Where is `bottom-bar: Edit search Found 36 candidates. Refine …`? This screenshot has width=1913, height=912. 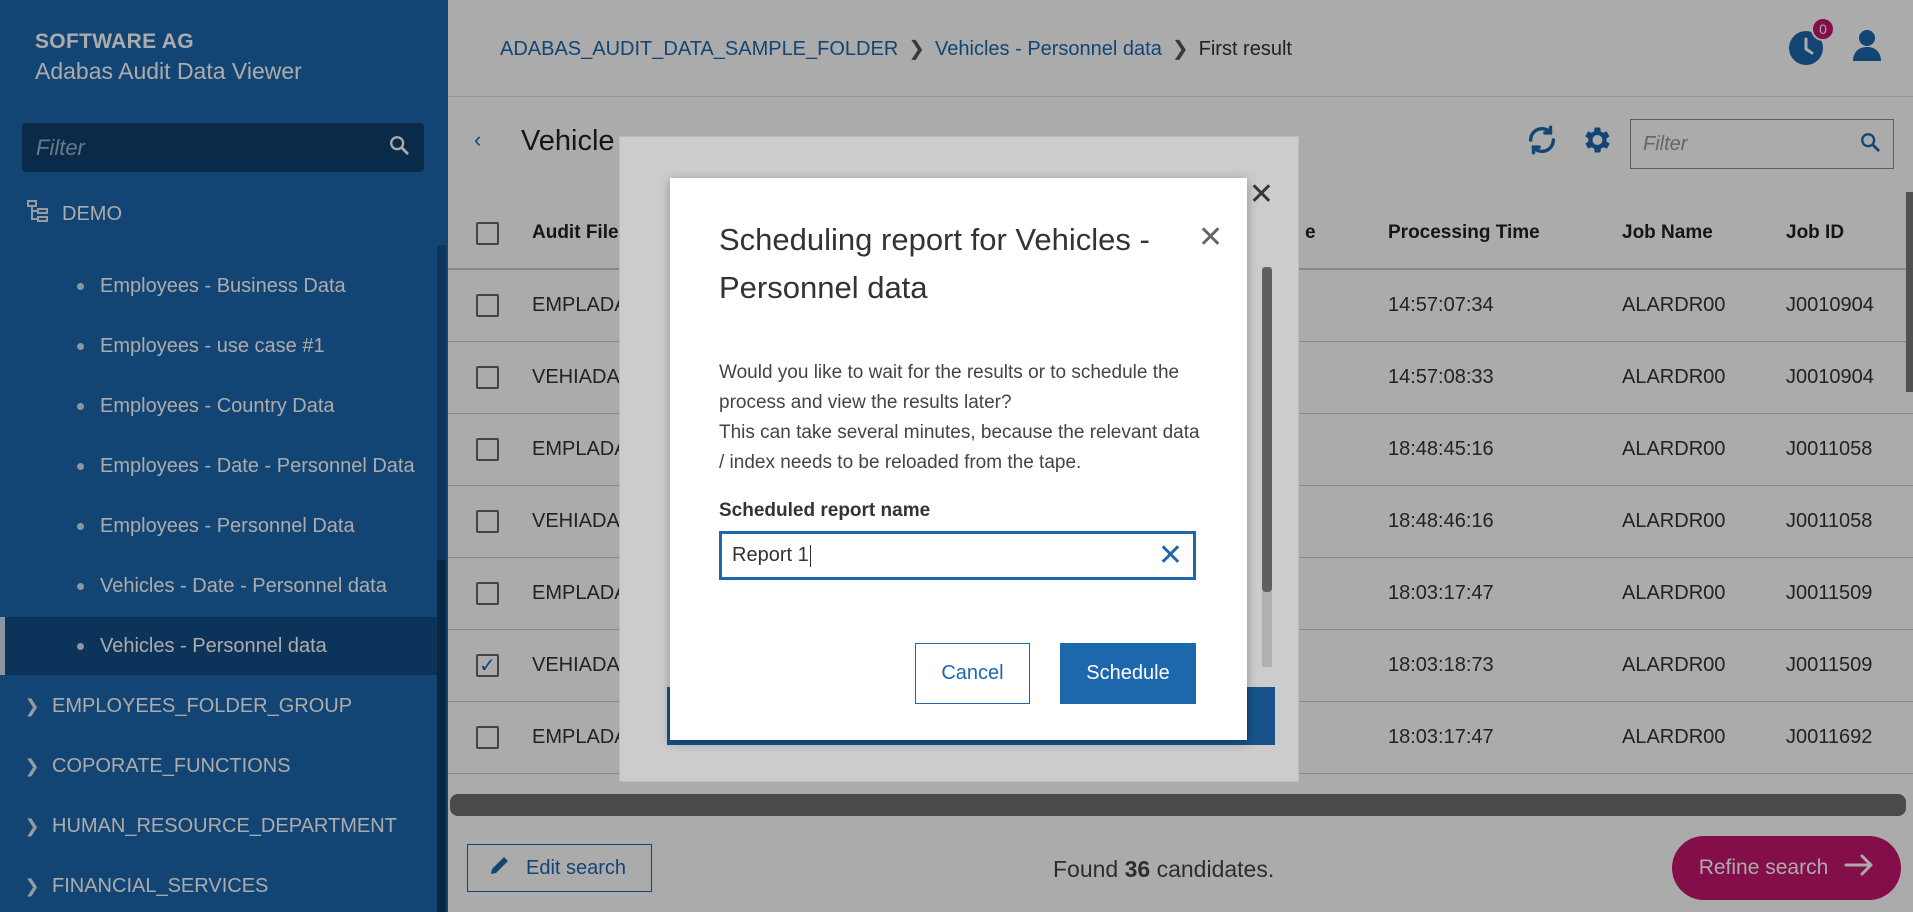 bottom-bar: Edit search Found 36 candidates. Refine … is located at coordinates (1180, 866).